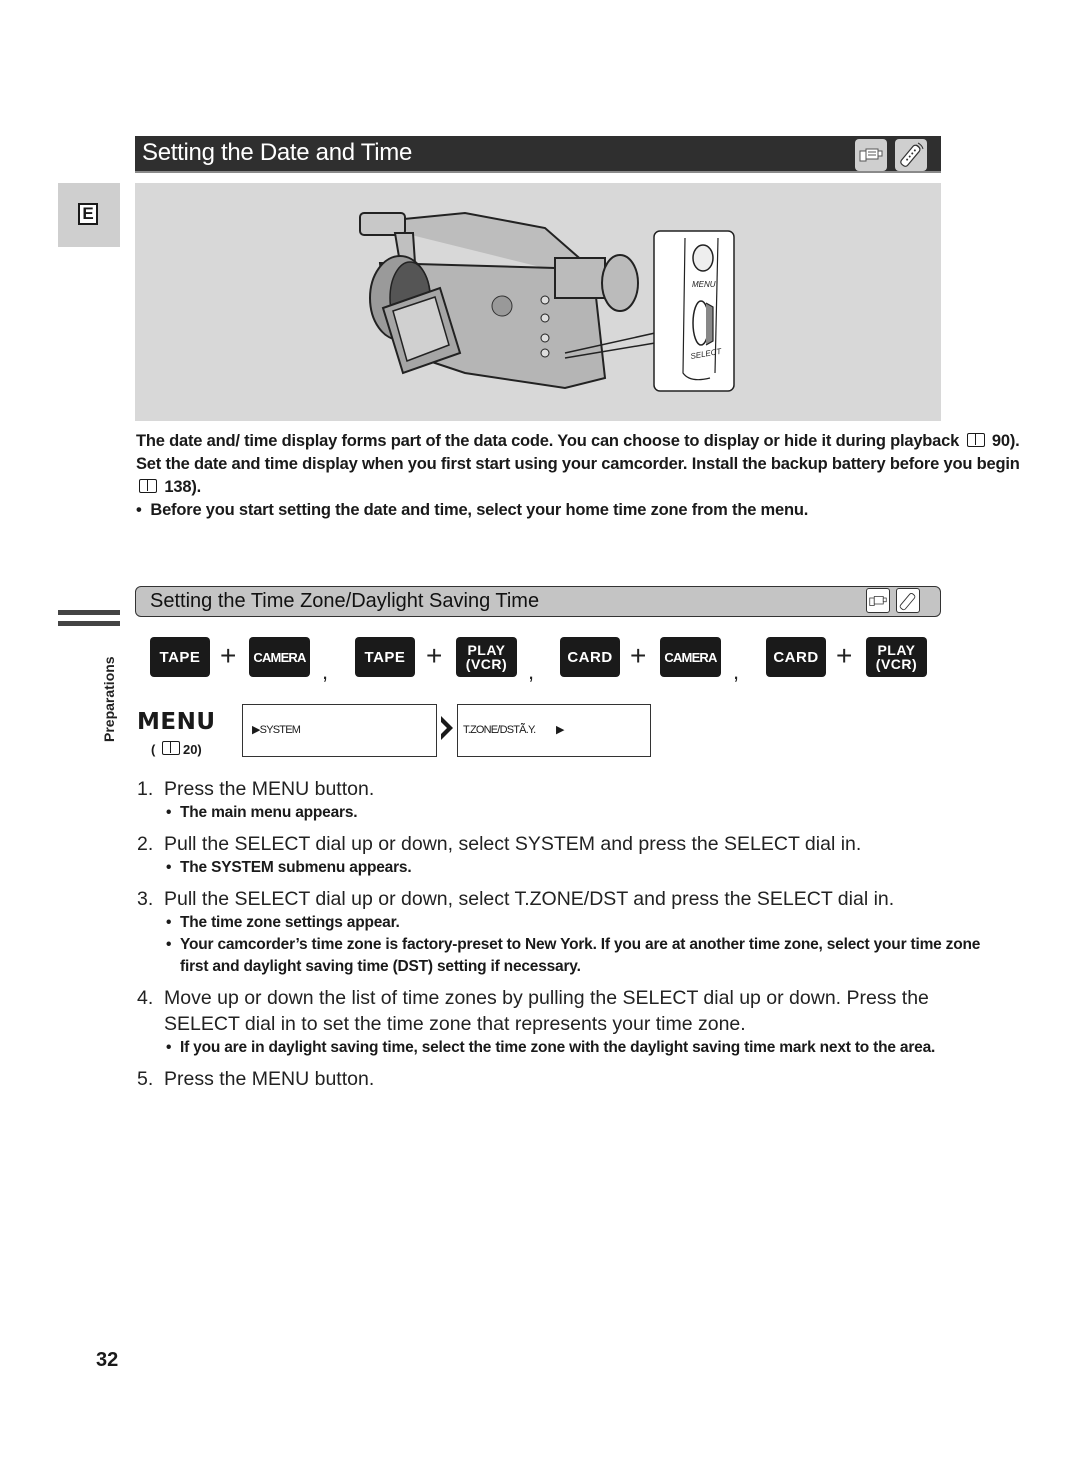 The width and height of the screenshot is (1080, 1472). I want to click on camcorder-illustration: MENU SELECT, so click(538, 302).